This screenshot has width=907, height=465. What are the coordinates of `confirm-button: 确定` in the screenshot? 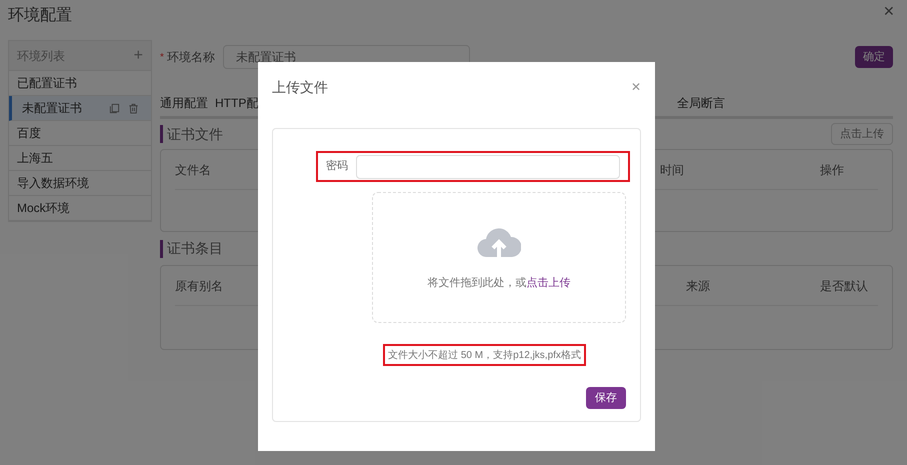 It's located at (874, 57).